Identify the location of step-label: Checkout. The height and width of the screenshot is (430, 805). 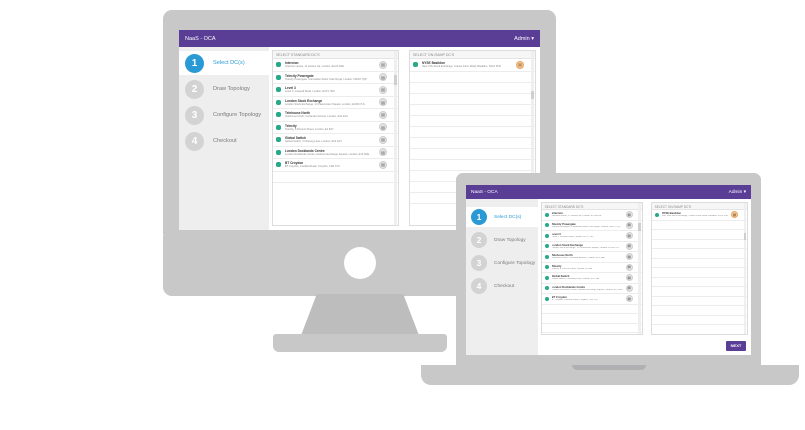
(225, 141).